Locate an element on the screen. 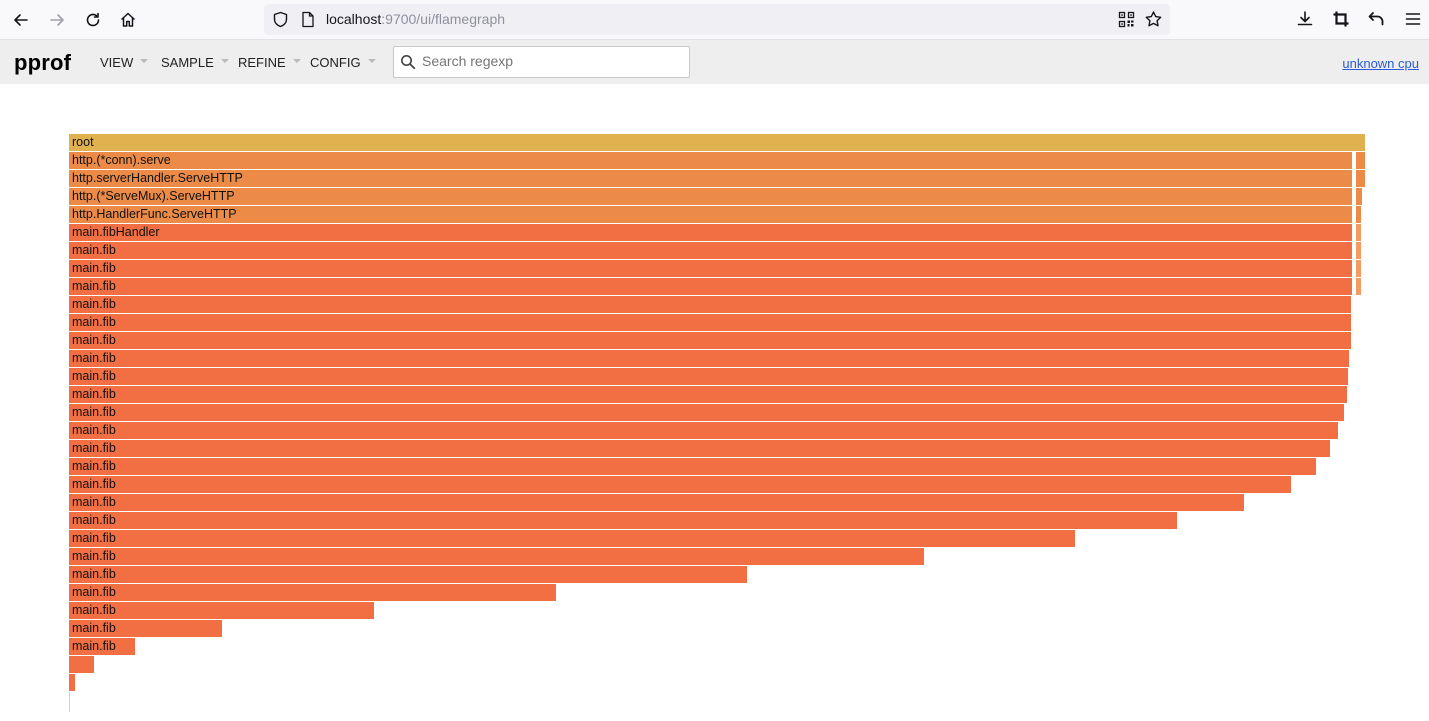  download-icon is located at coordinates (1305, 19).